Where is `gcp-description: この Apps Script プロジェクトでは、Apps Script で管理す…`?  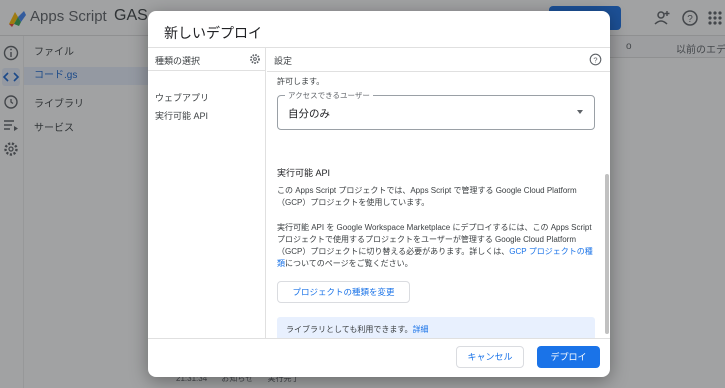
gcp-description: この Apps Script プロジェクトでは、Apps Script で管理す… is located at coordinates (427, 196).